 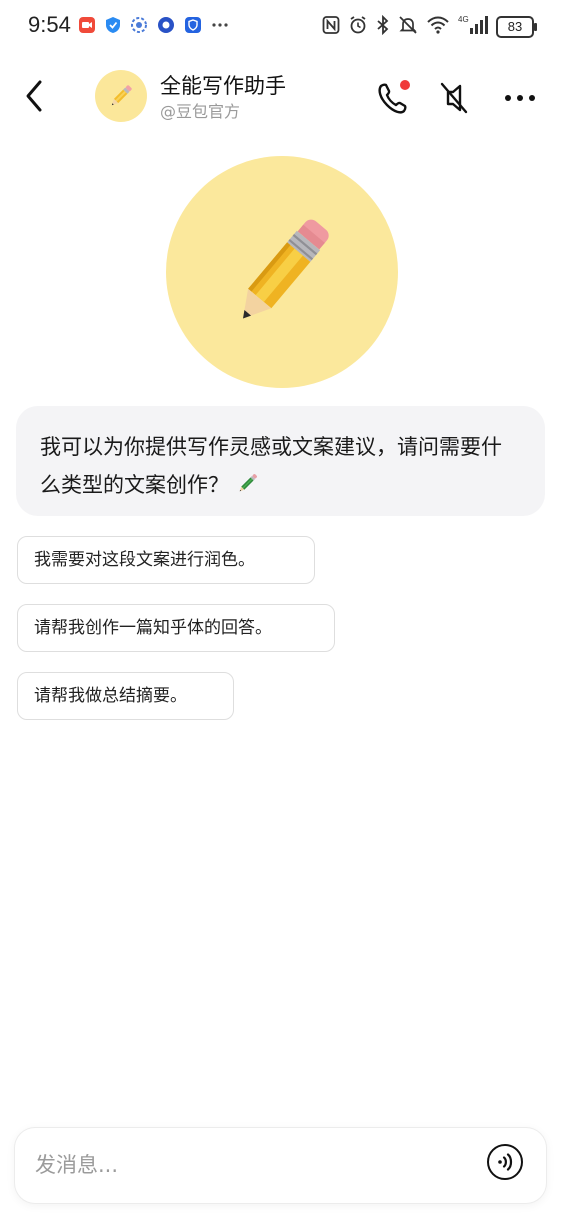 What do you see at coordinates (473, 27) in the screenshot?
I see `signal-4g-icon: 4G` at bounding box center [473, 27].